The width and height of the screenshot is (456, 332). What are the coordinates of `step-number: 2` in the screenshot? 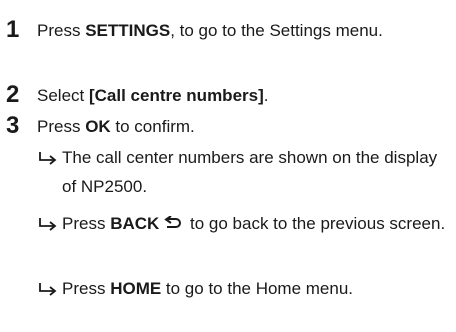 It's located at (13, 94).